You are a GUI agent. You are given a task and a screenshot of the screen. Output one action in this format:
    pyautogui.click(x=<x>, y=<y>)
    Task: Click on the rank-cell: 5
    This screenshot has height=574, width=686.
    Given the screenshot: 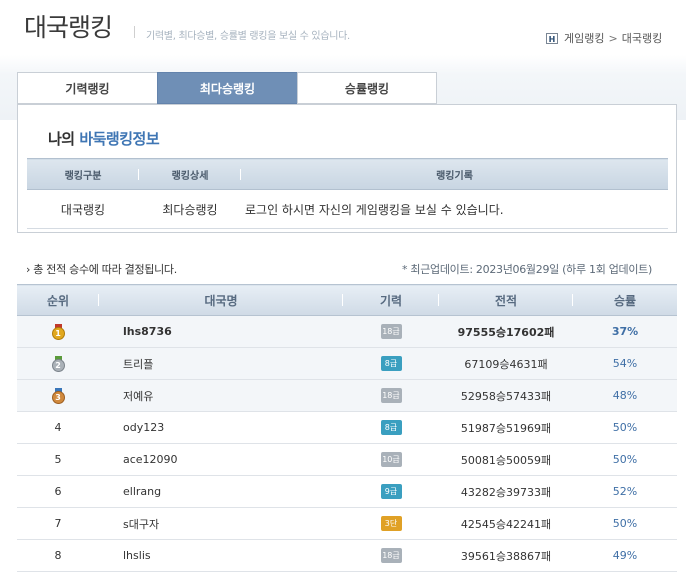 What is the action you would take?
    pyautogui.click(x=58, y=459)
    